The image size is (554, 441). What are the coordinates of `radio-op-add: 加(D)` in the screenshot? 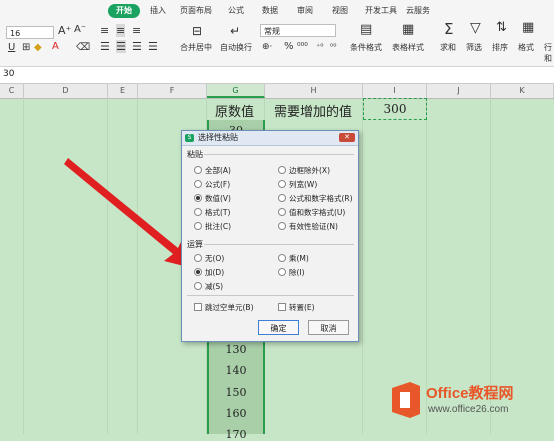 It's located at (209, 272).